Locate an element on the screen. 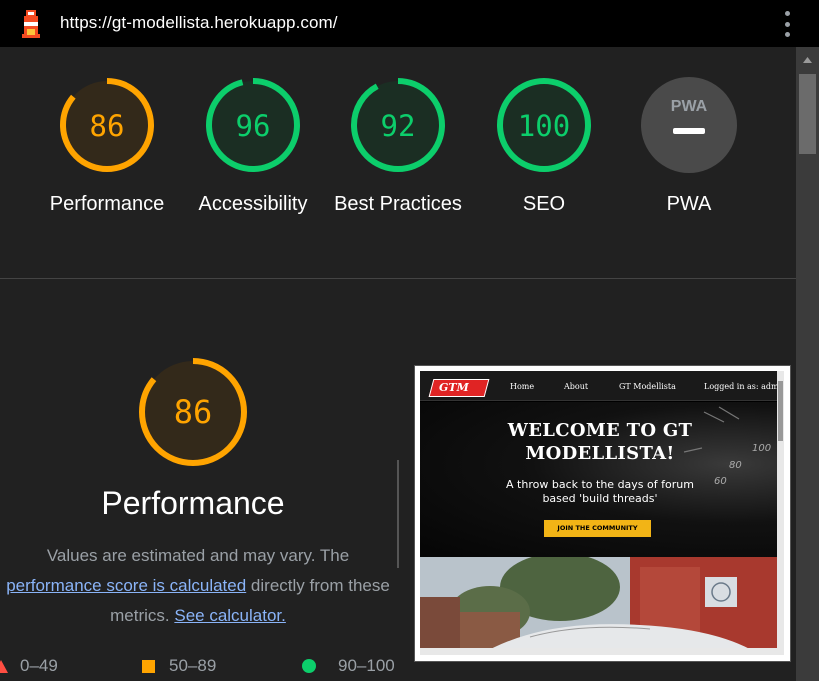 The width and height of the screenshot is (819, 681). thumb-horizontal-scrollbar is located at coordinates (598, 651).